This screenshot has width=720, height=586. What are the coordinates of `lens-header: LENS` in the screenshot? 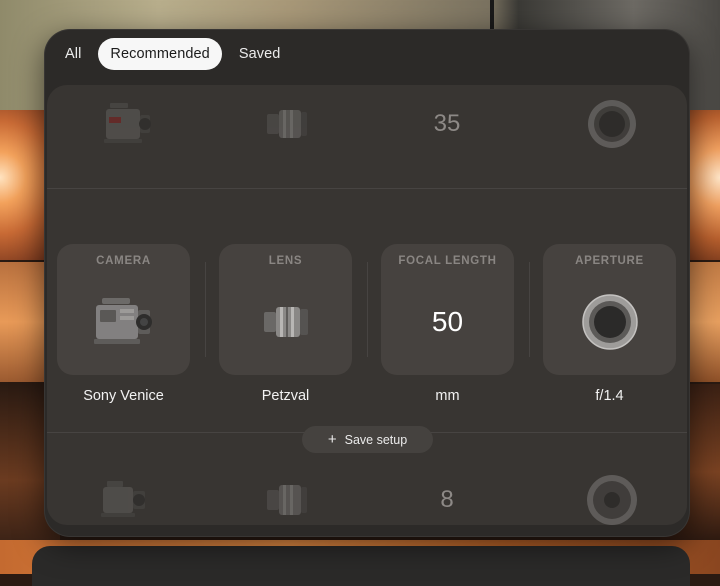 It's located at (285, 261).